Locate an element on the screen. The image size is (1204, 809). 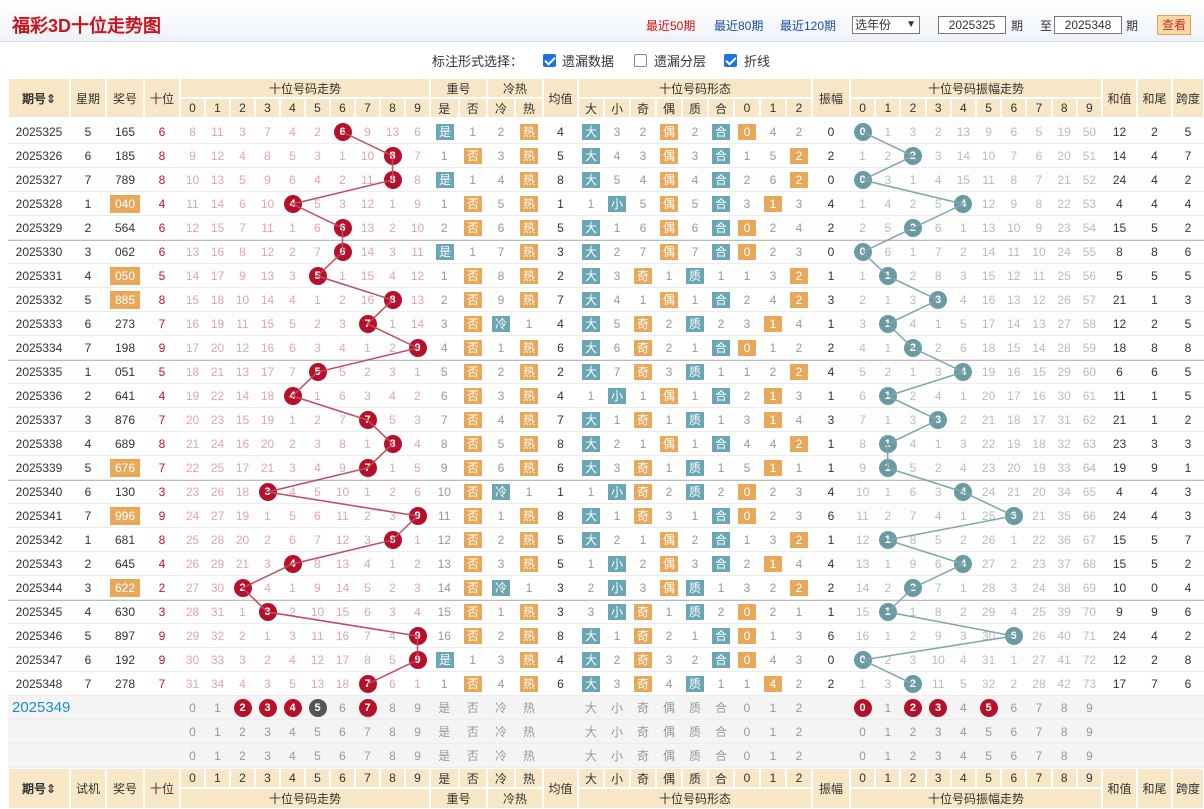
from-issue-input: 2025325 is located at coordinates (972, 25).